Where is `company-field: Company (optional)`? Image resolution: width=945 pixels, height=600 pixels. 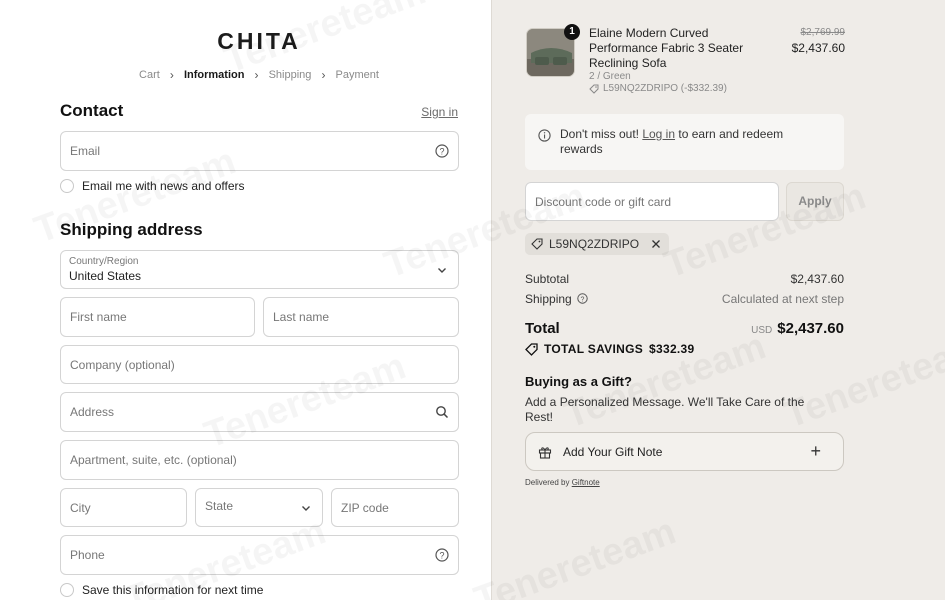
company-field: Company (optional) is located at coordinates (259, 364).